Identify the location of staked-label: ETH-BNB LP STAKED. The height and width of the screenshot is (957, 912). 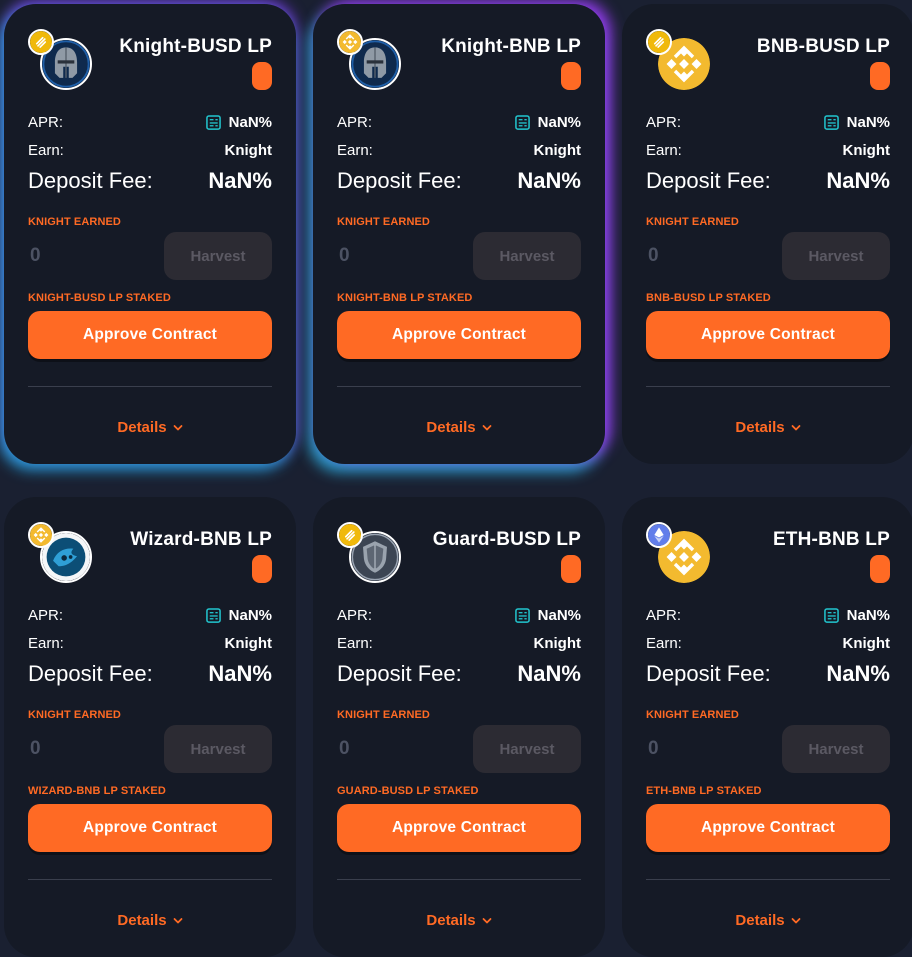
(704, 791).